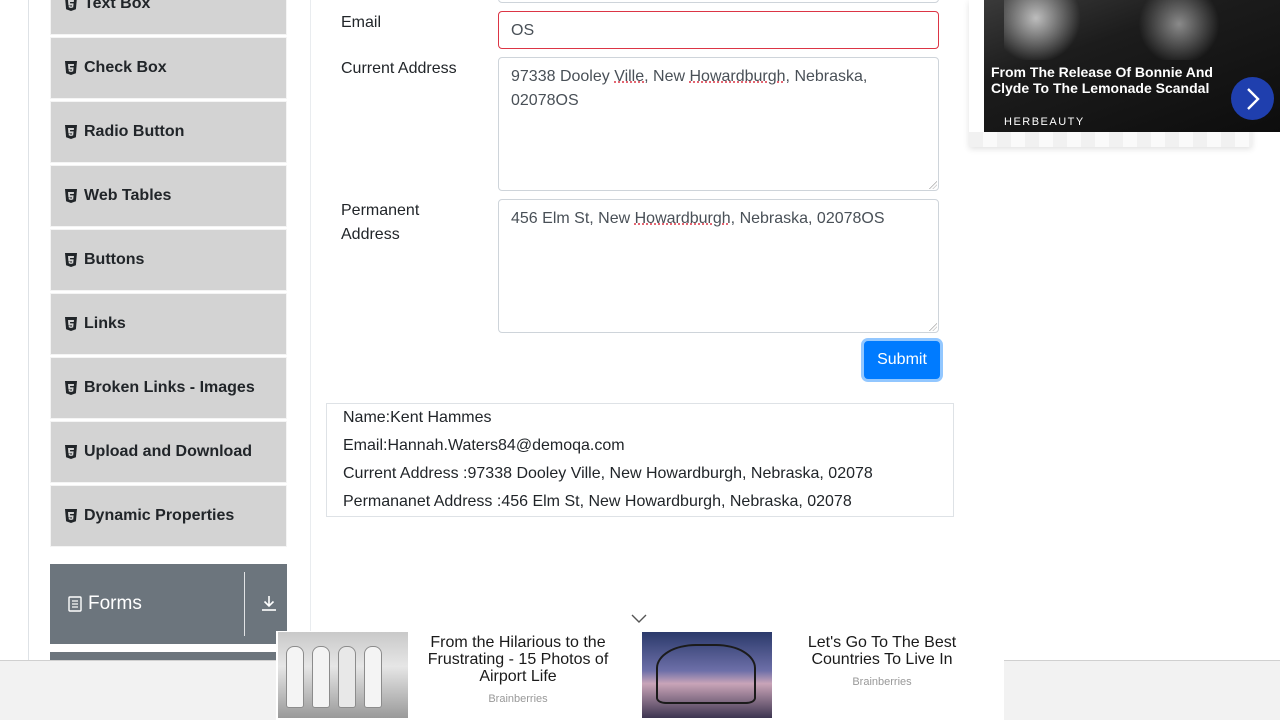 Image resolution: width=1280 pixels, height=720 pixels. What do you see at coordinates (159, 515) in the screenshot?
I see `sidebar-item-label: Dynamic Properties` at bounding box center [159, 515].